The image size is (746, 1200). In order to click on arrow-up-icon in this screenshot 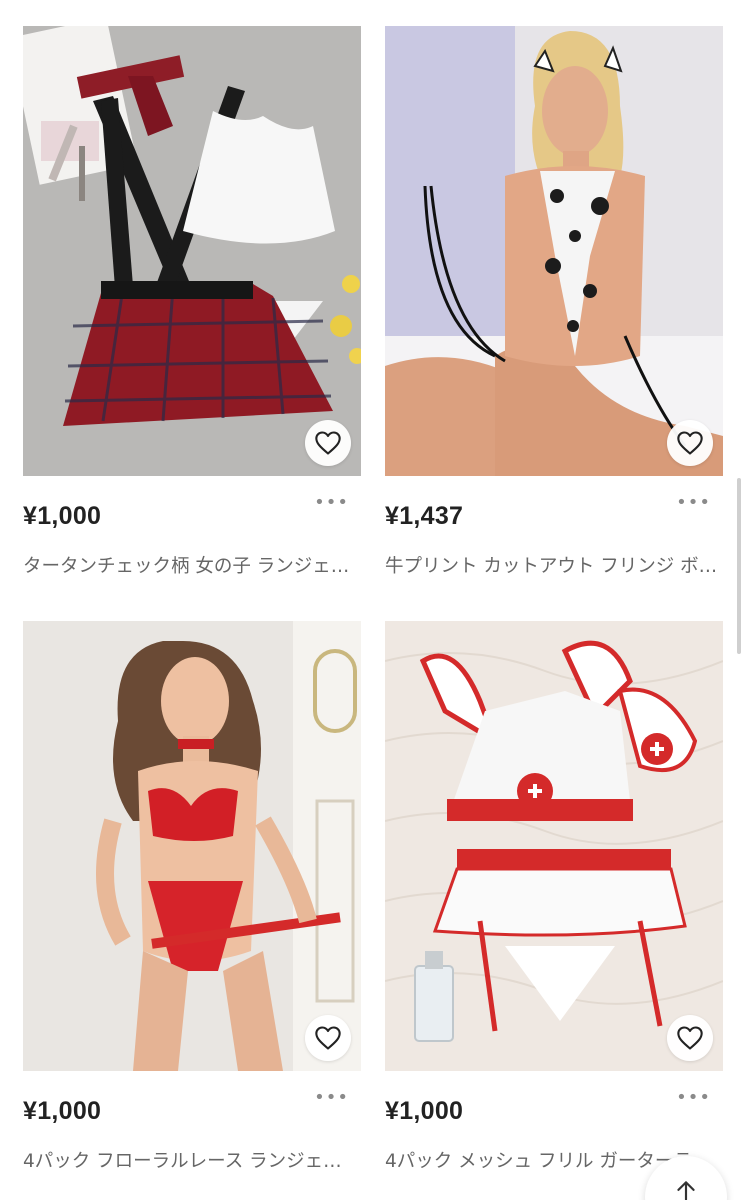, I will do `click(686, 1190)`.